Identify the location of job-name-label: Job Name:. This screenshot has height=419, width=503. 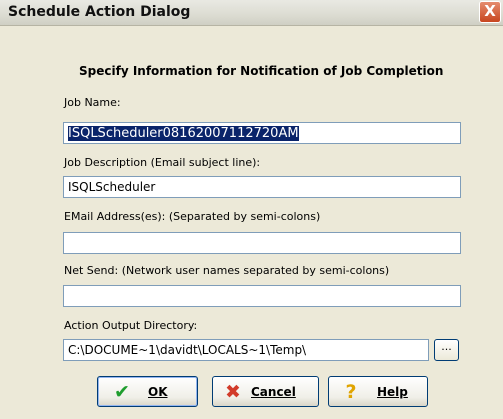
(92, 102).